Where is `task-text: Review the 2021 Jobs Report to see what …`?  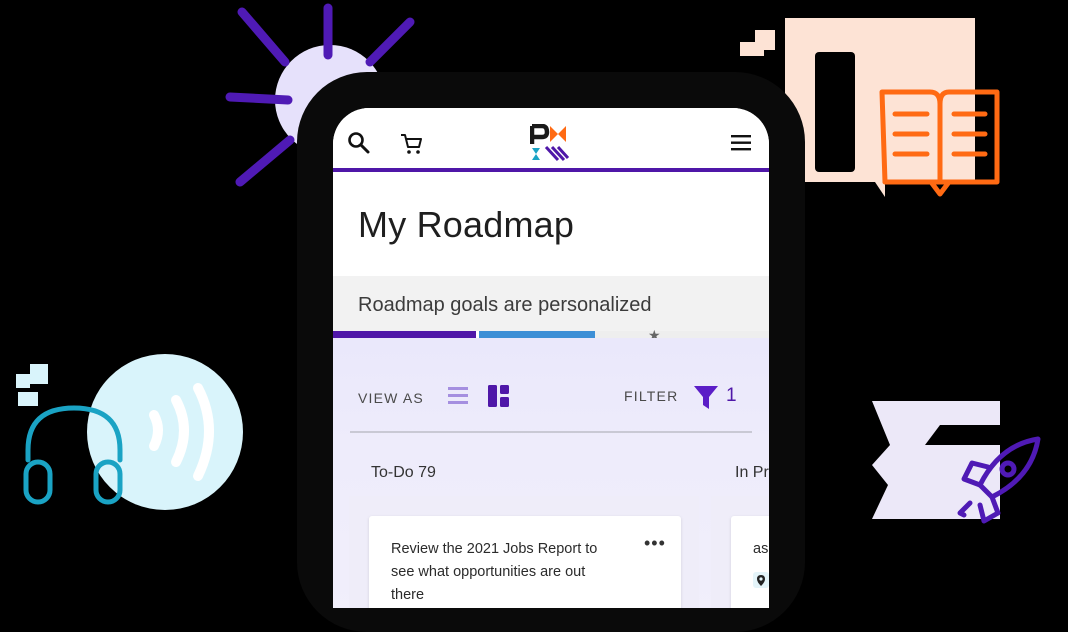
task-text: Review the 2021 Jobs Report to see what … is located at coordinates (494, 572).